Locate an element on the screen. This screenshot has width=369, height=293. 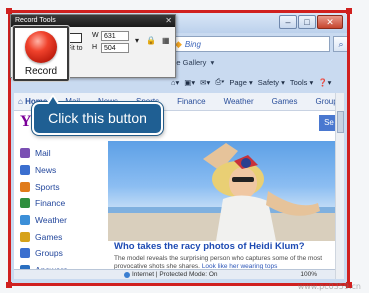
games-icon is located at coordinates (25, 236).